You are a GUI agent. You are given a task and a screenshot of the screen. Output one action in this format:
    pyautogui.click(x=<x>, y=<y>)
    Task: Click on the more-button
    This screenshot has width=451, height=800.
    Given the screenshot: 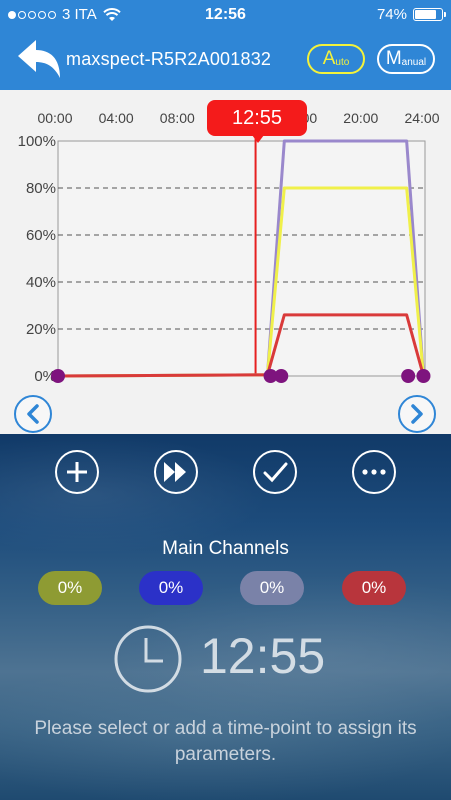 What is the action you would take?
    pyautogui.click(x=374, y=472)
    